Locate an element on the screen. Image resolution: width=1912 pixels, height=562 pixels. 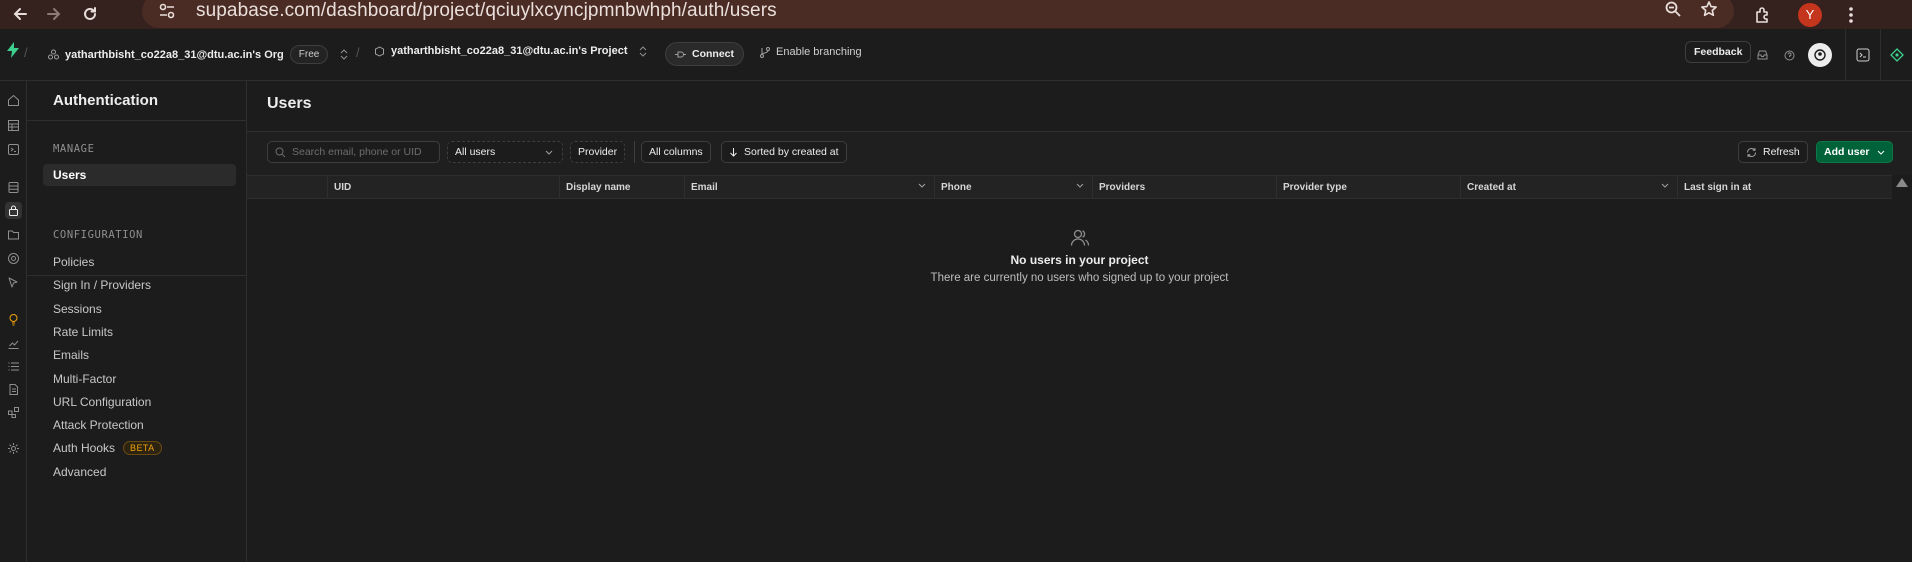
sidebar-item-label: Attack Protection is located at coordinates (98, 425).